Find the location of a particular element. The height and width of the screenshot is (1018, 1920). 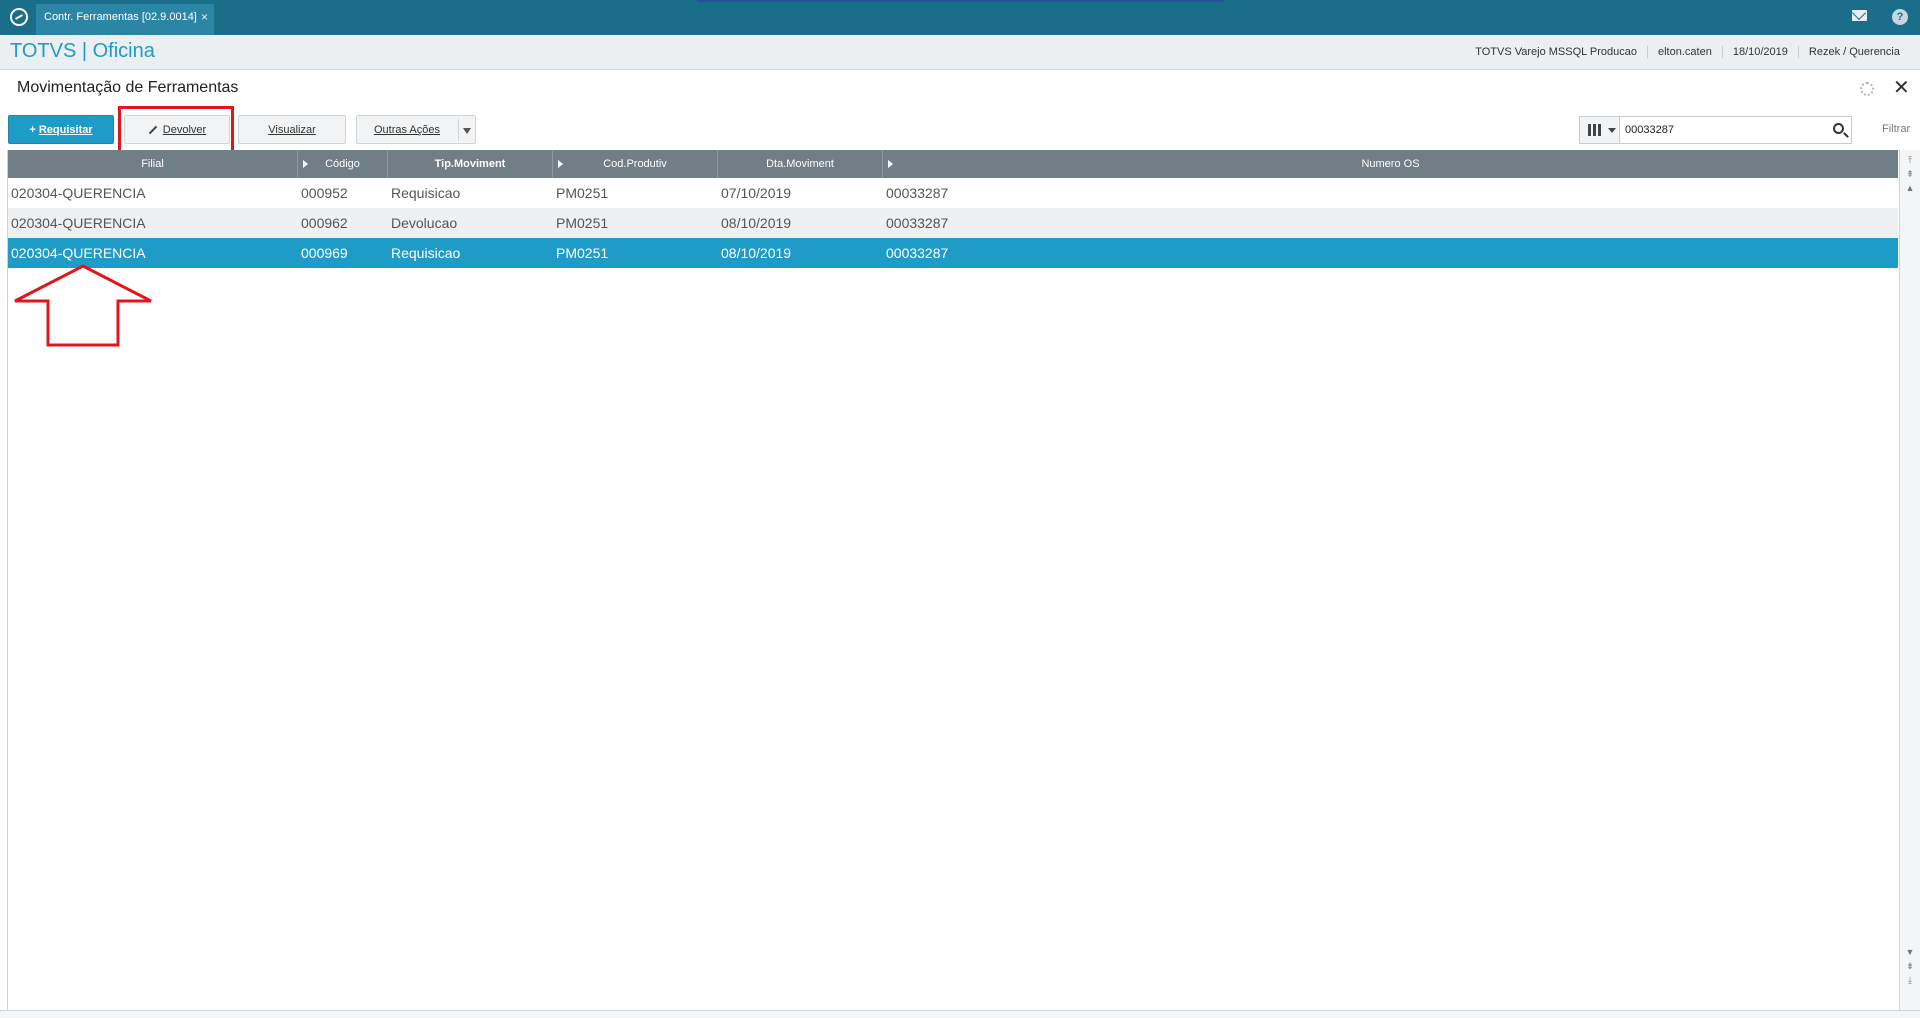

search-box is located at coordinates (1715, 130).